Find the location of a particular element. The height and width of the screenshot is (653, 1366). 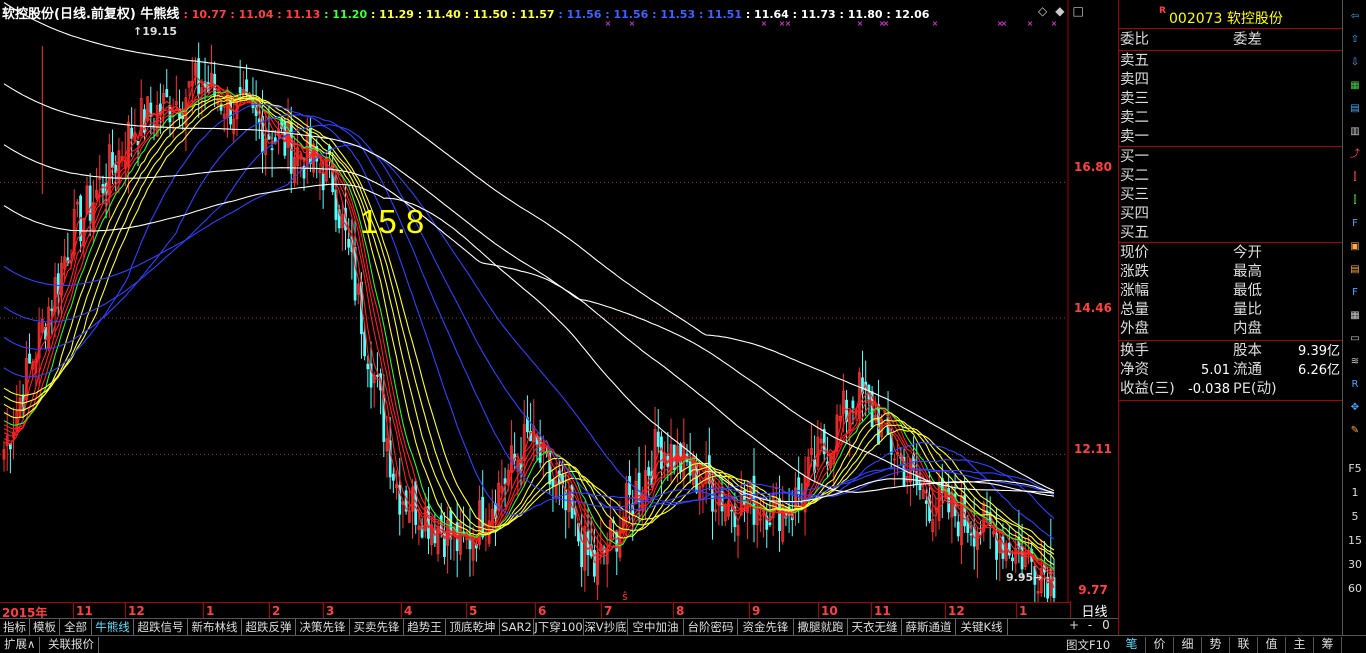

tab-reset-button: 0 is located at coordinates (1106, 625).